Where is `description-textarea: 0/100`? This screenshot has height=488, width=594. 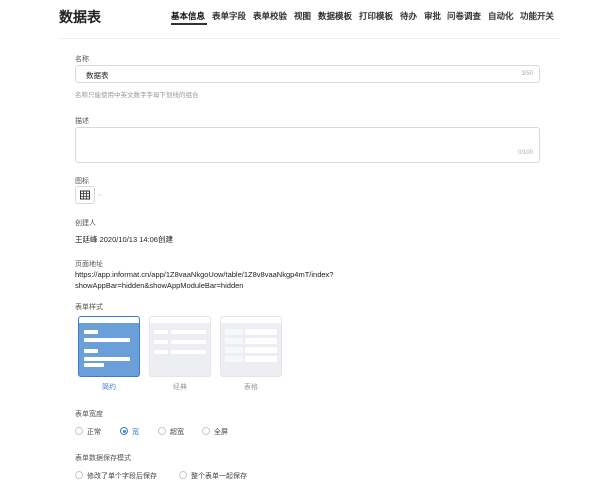
description-textarea: 0/100 is located at coordinates (307, 145).